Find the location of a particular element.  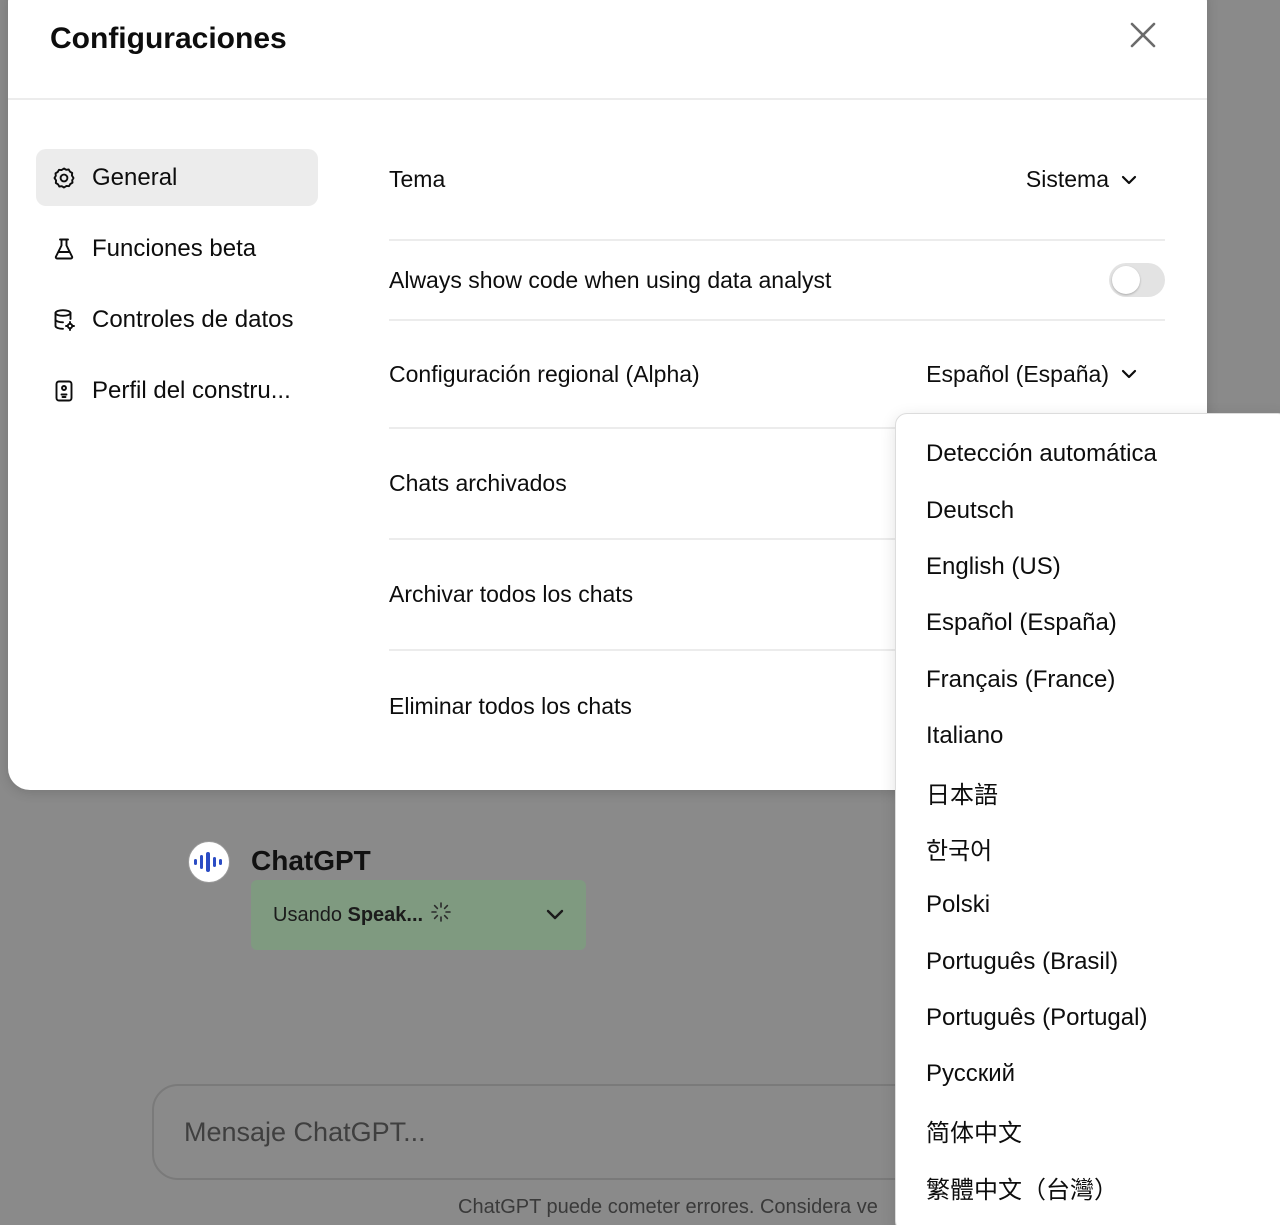

locale-value: Español (España) is located at coordinates (1017, 373).